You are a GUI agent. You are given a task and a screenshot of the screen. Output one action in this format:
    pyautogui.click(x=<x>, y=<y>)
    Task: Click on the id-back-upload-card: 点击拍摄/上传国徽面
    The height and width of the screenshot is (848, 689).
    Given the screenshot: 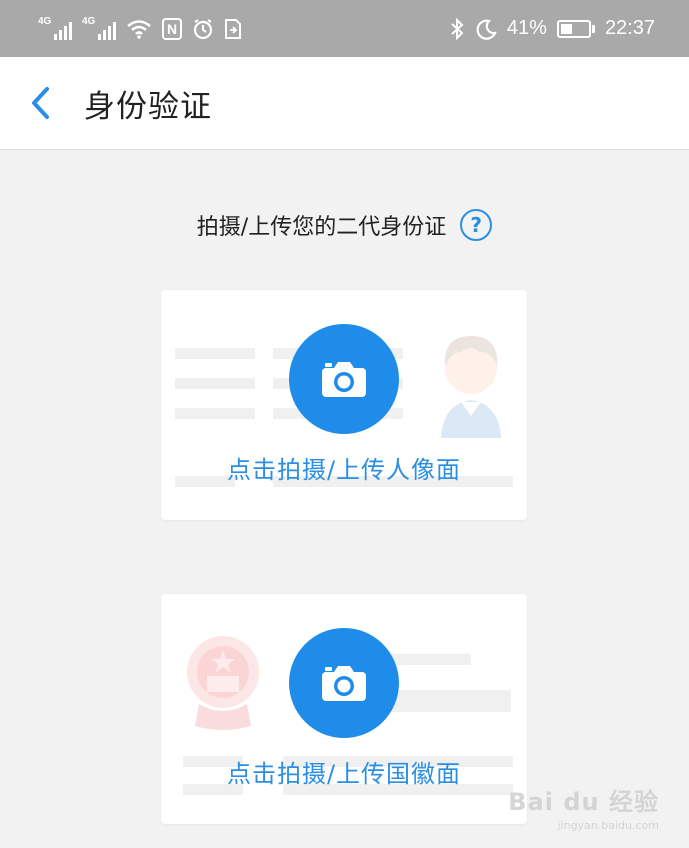 What is the action you would take?
    pyautogui.click(x=344, y=709)
    